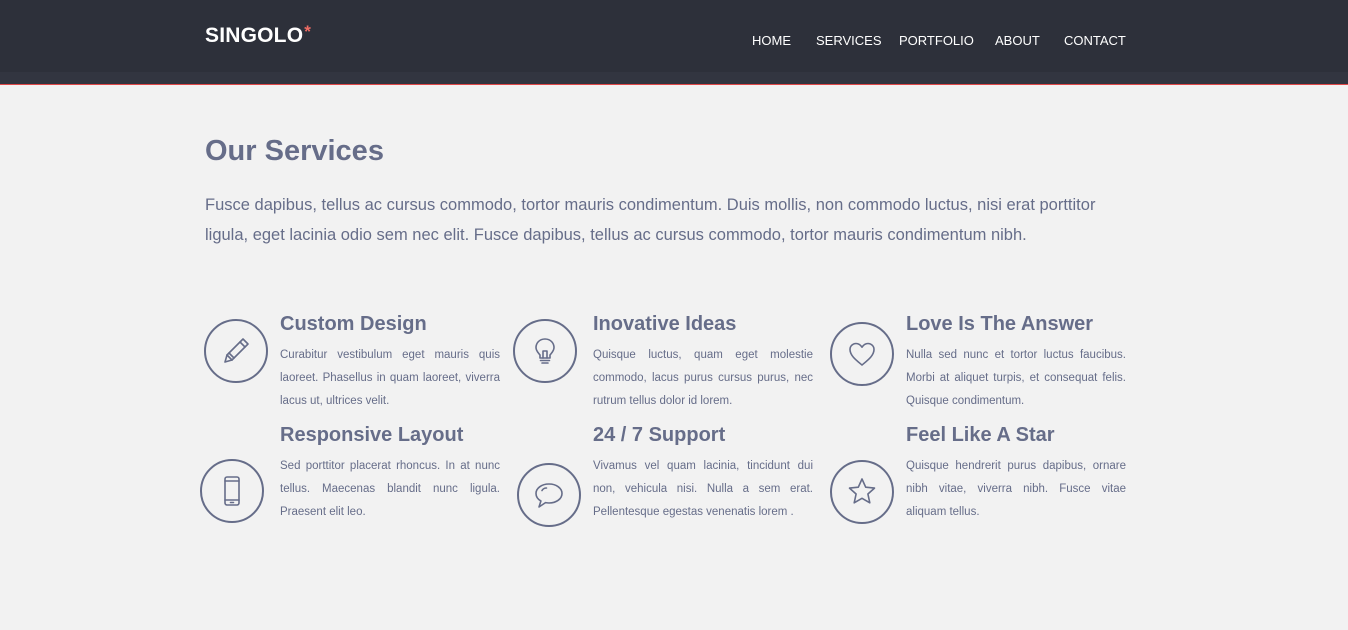  What do you see at coordinates (1000, 324) in the screenshot?
I see `service-title: Love Is The Answer` at bounding box center [1000, 324].